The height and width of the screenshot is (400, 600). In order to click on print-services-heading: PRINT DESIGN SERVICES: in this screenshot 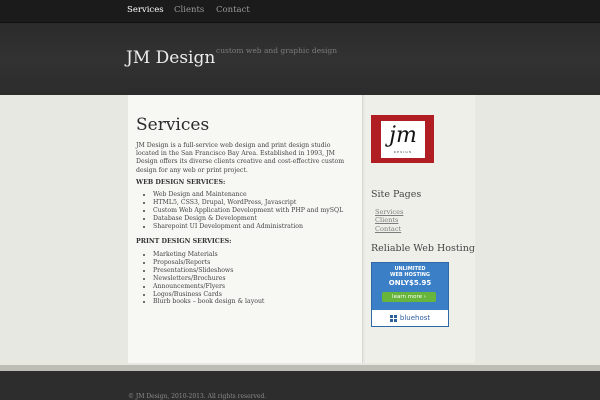, I will do `click(184, 241)`.